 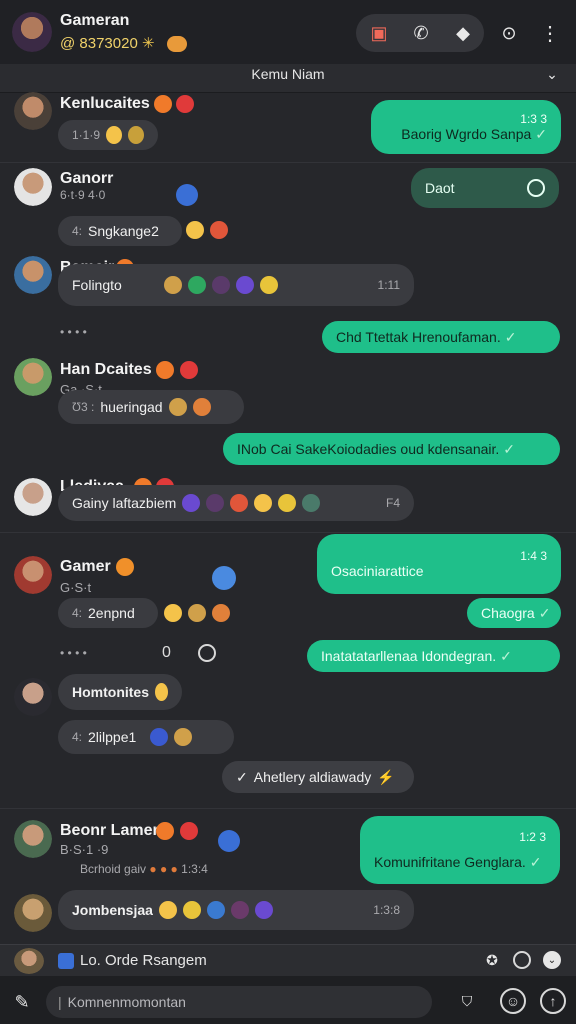 What do you see at coordinates (460, 850) in the screenshot?
I see `outgoing-message: 1:2 3 Komunifritane Genglara. ✓` at bounding box center [460, 850].